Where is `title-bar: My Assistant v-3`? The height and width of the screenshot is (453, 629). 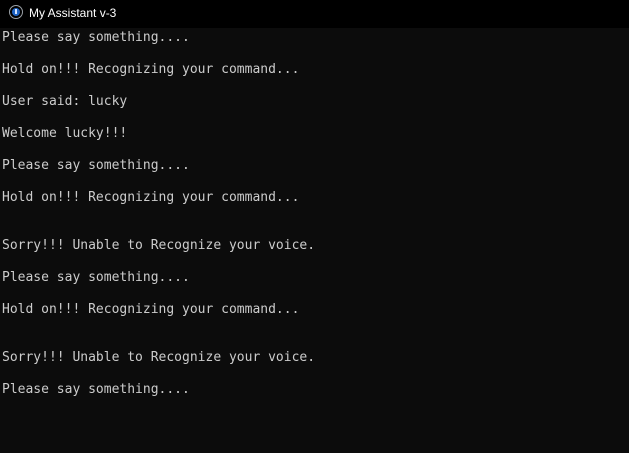 title-bar: My Assistant v-3 is located at coordinates (314, 14).